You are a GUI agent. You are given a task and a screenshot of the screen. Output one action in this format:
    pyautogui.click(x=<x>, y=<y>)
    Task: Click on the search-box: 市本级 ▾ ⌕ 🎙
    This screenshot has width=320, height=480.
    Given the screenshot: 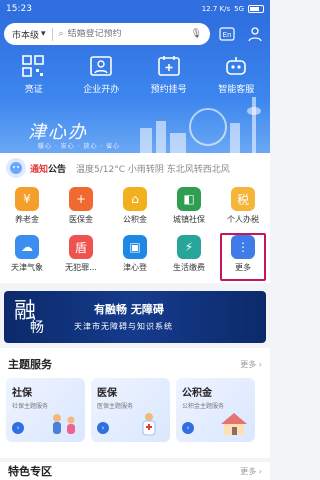 What is the action you would take?
    pyautogui.click(x=107, y=34)
    